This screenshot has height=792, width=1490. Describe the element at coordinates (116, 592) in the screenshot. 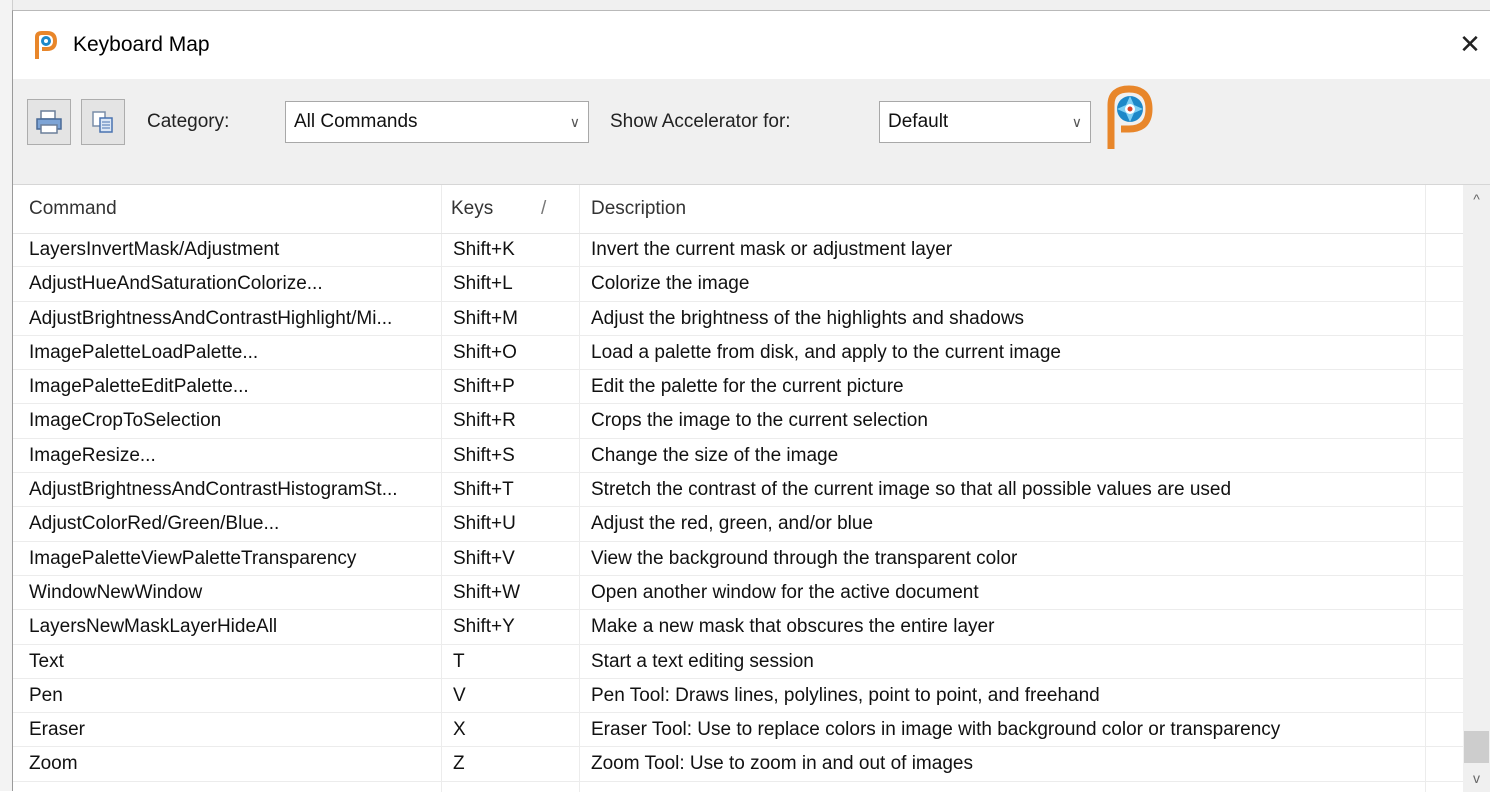

I see `command-cell: WindowNewWindow` at that location.